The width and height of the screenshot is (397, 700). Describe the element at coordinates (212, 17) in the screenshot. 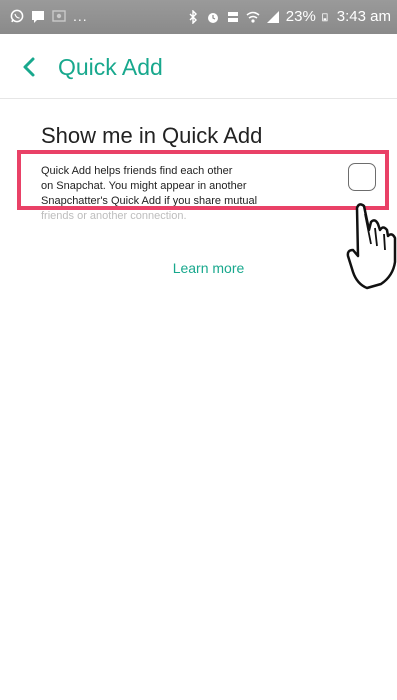

I see `alarm-icon` at that location.